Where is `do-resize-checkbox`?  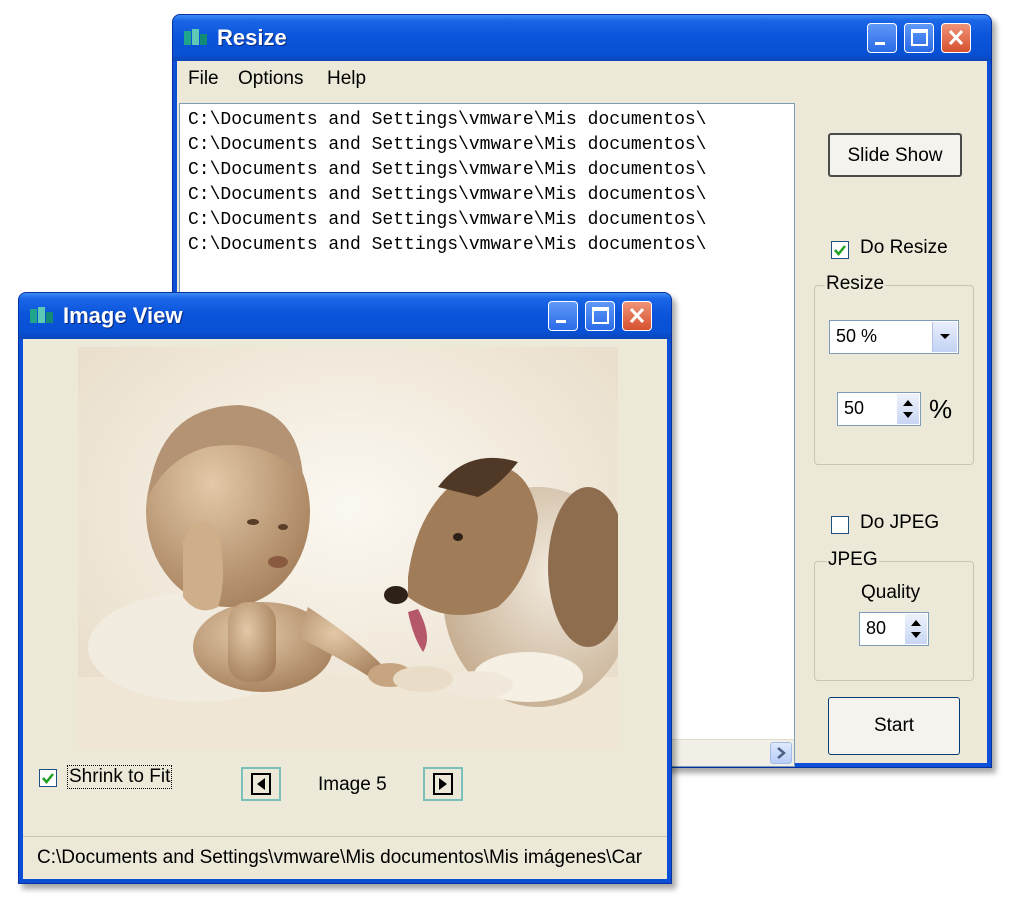
do-resize-checkbox is located at coordinates (840, 250).